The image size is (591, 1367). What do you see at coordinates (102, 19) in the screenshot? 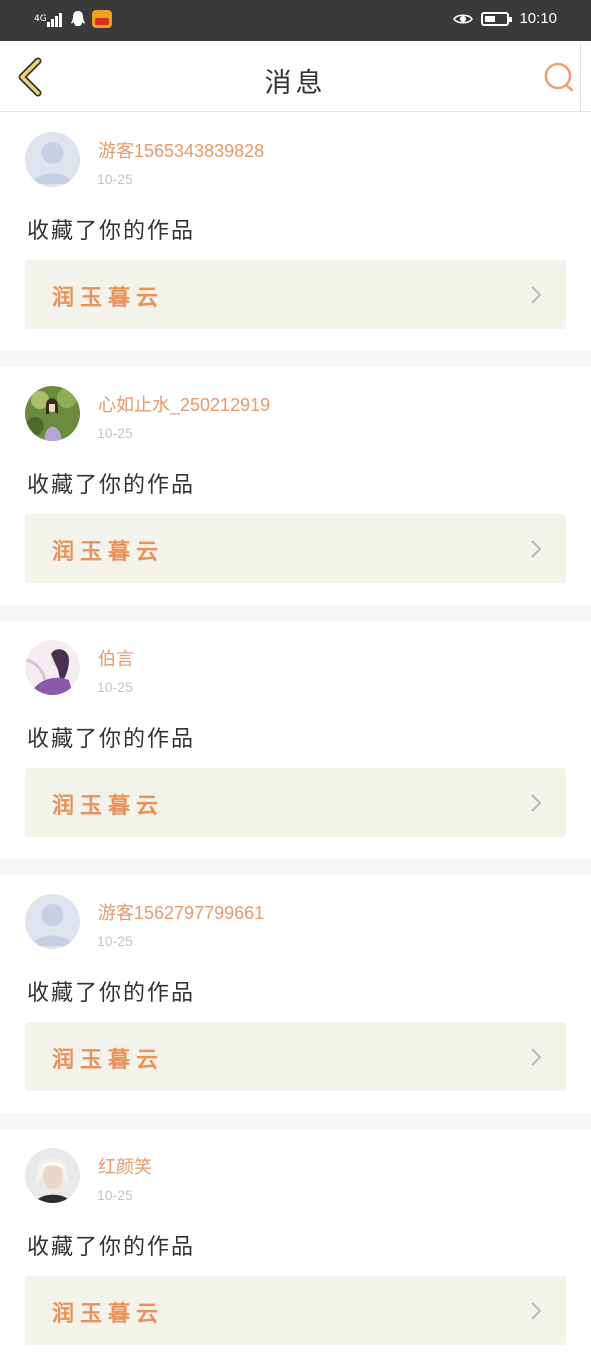
I see `app-notification-icon` at bounding box center [102, 19].